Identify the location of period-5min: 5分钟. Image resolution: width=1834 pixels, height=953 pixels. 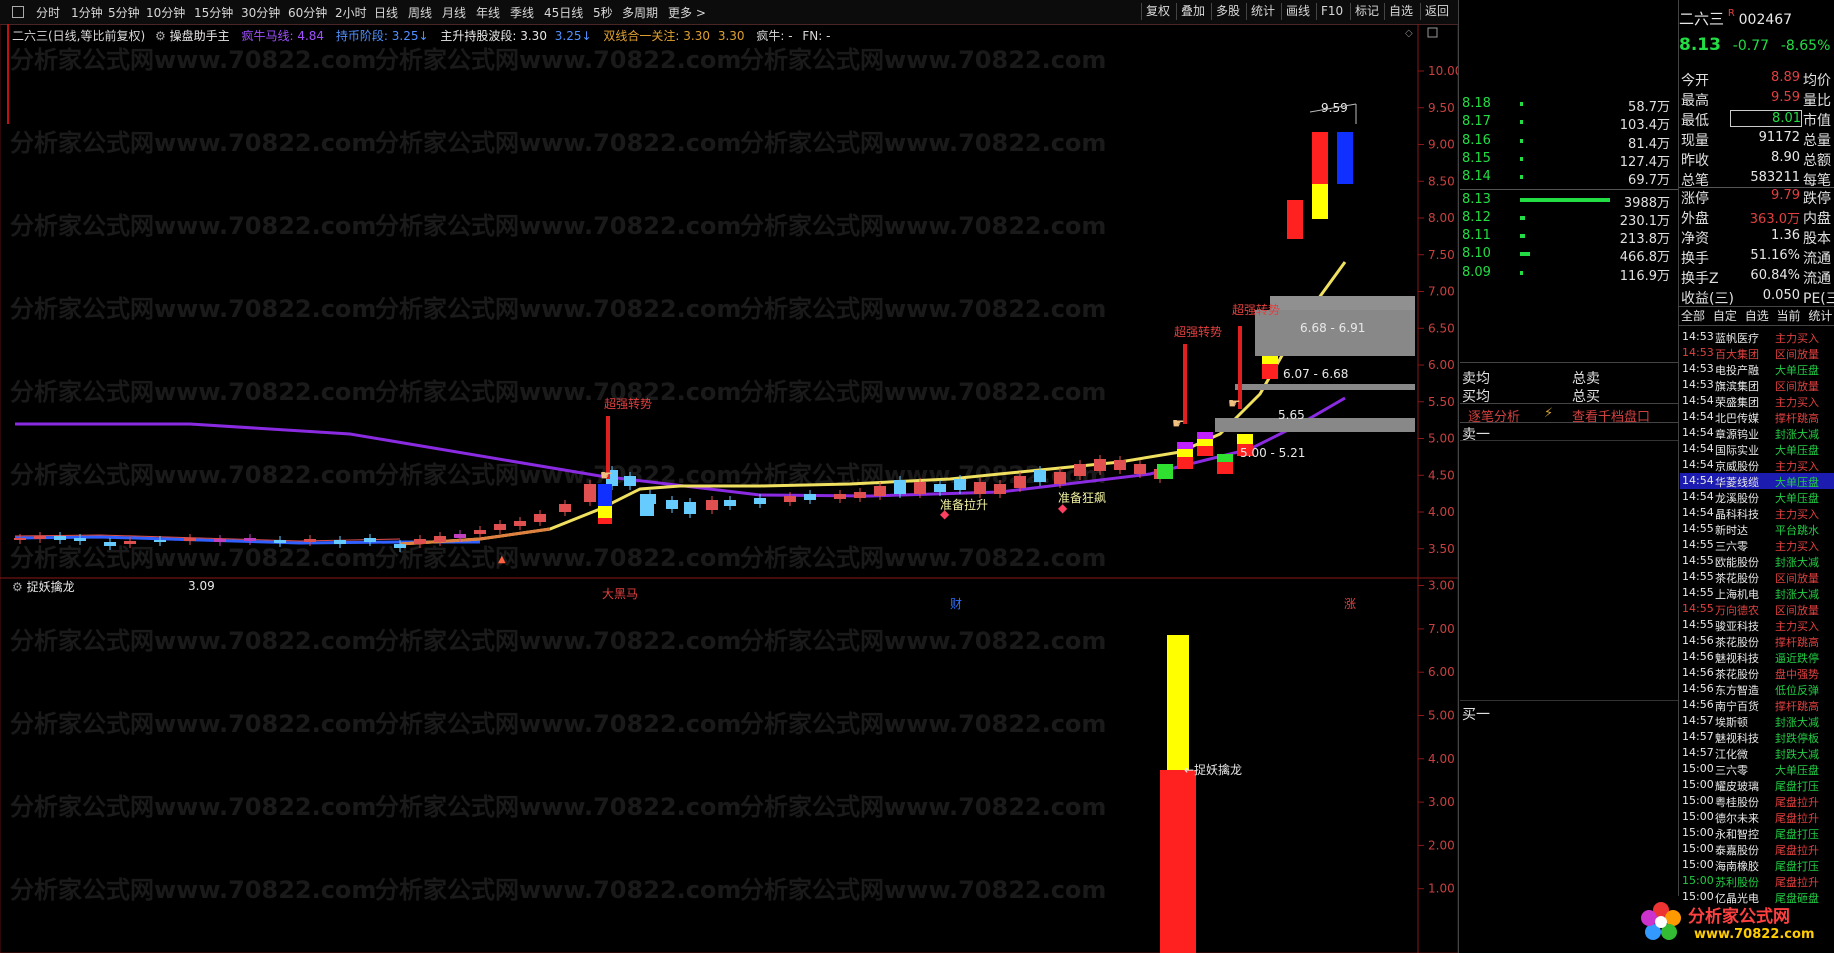
(124, 12).